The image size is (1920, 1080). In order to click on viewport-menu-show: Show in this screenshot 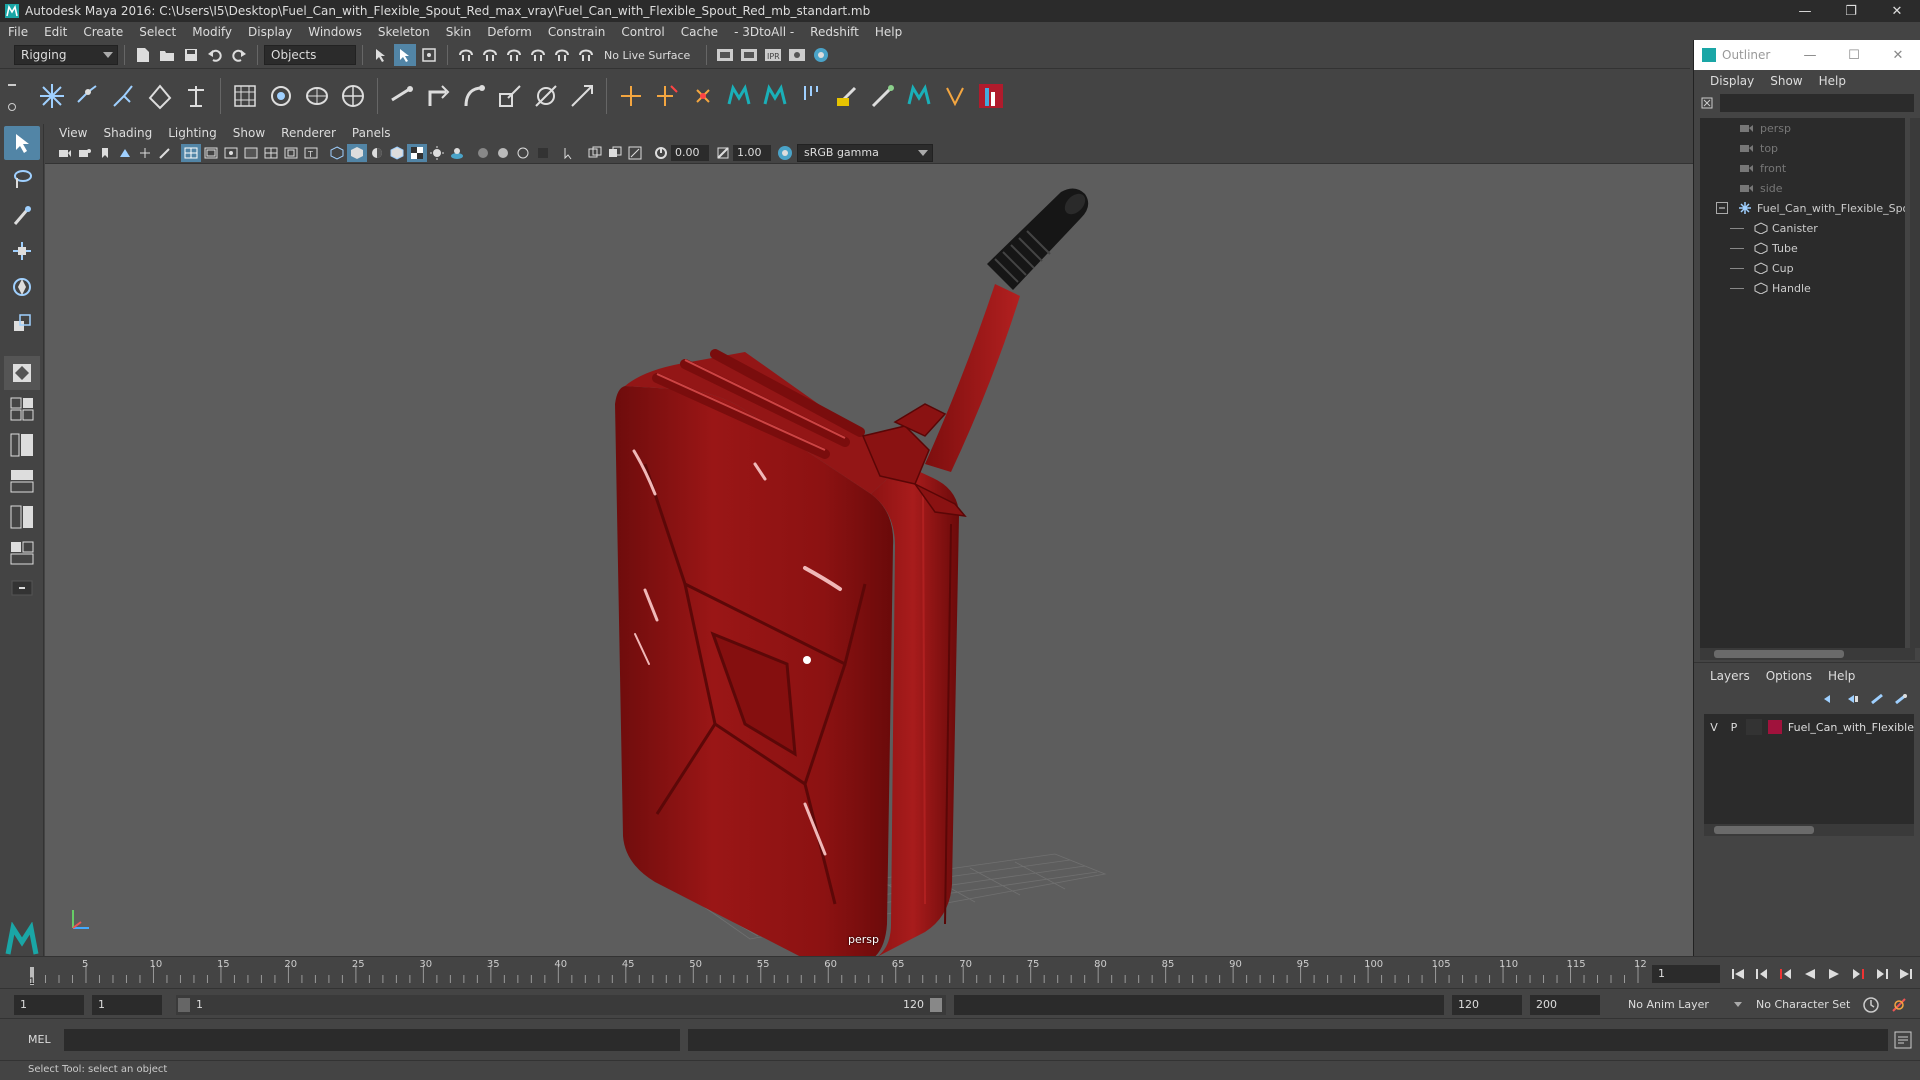, I will do `click(249, 133)`.